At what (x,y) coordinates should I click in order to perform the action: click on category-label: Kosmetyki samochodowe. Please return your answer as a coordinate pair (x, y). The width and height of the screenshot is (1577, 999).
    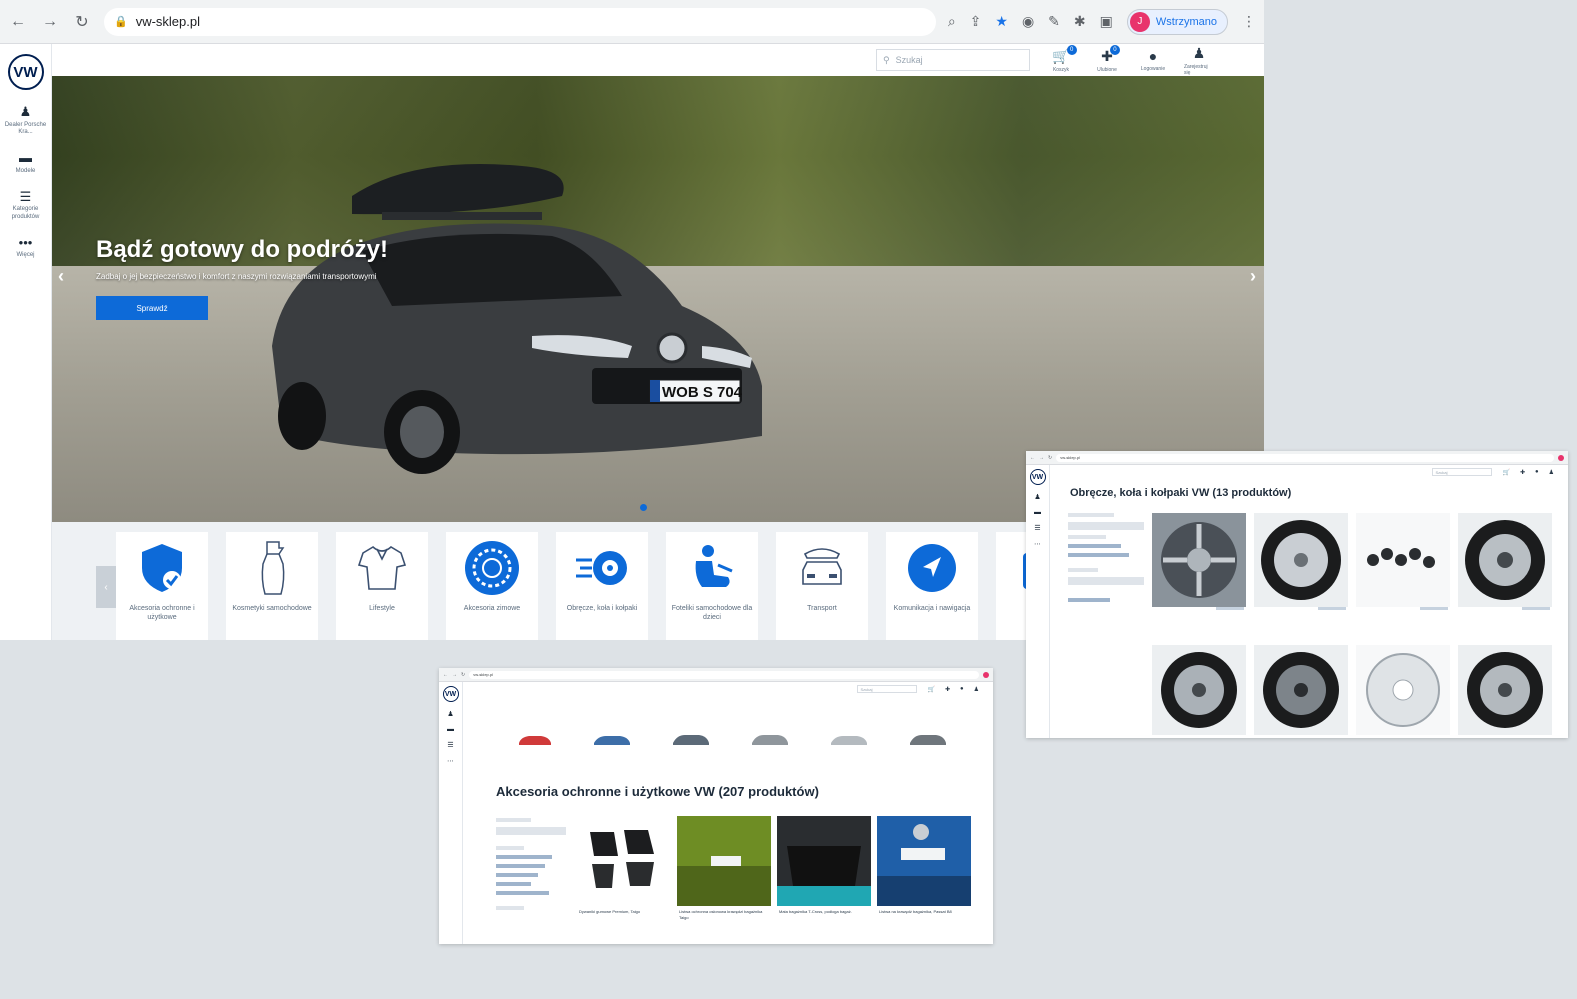
    Looking at the image, I should click on (272, 608).